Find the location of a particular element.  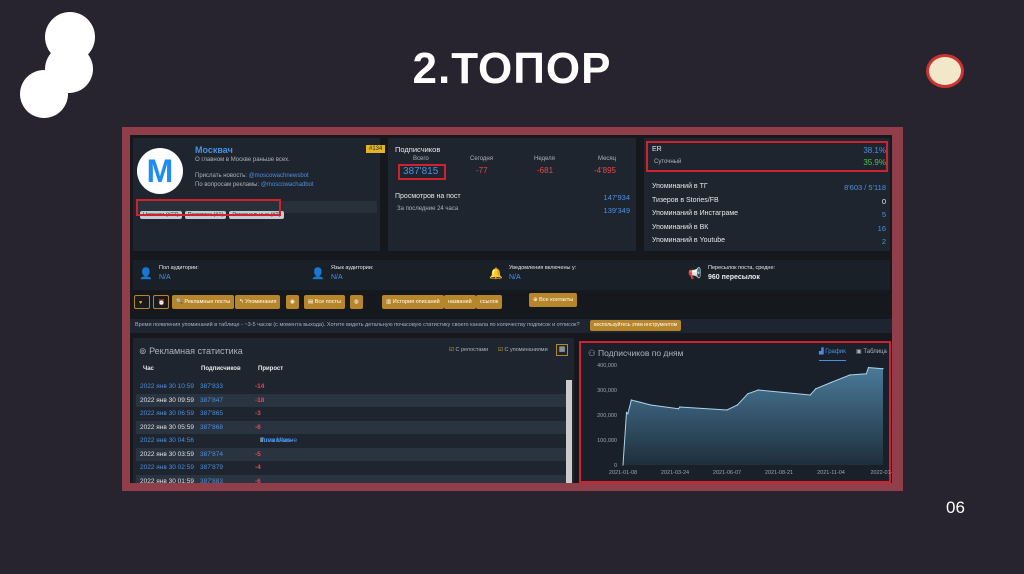

send-news-label: Прислать новость: is located at coordinates (221, 176).